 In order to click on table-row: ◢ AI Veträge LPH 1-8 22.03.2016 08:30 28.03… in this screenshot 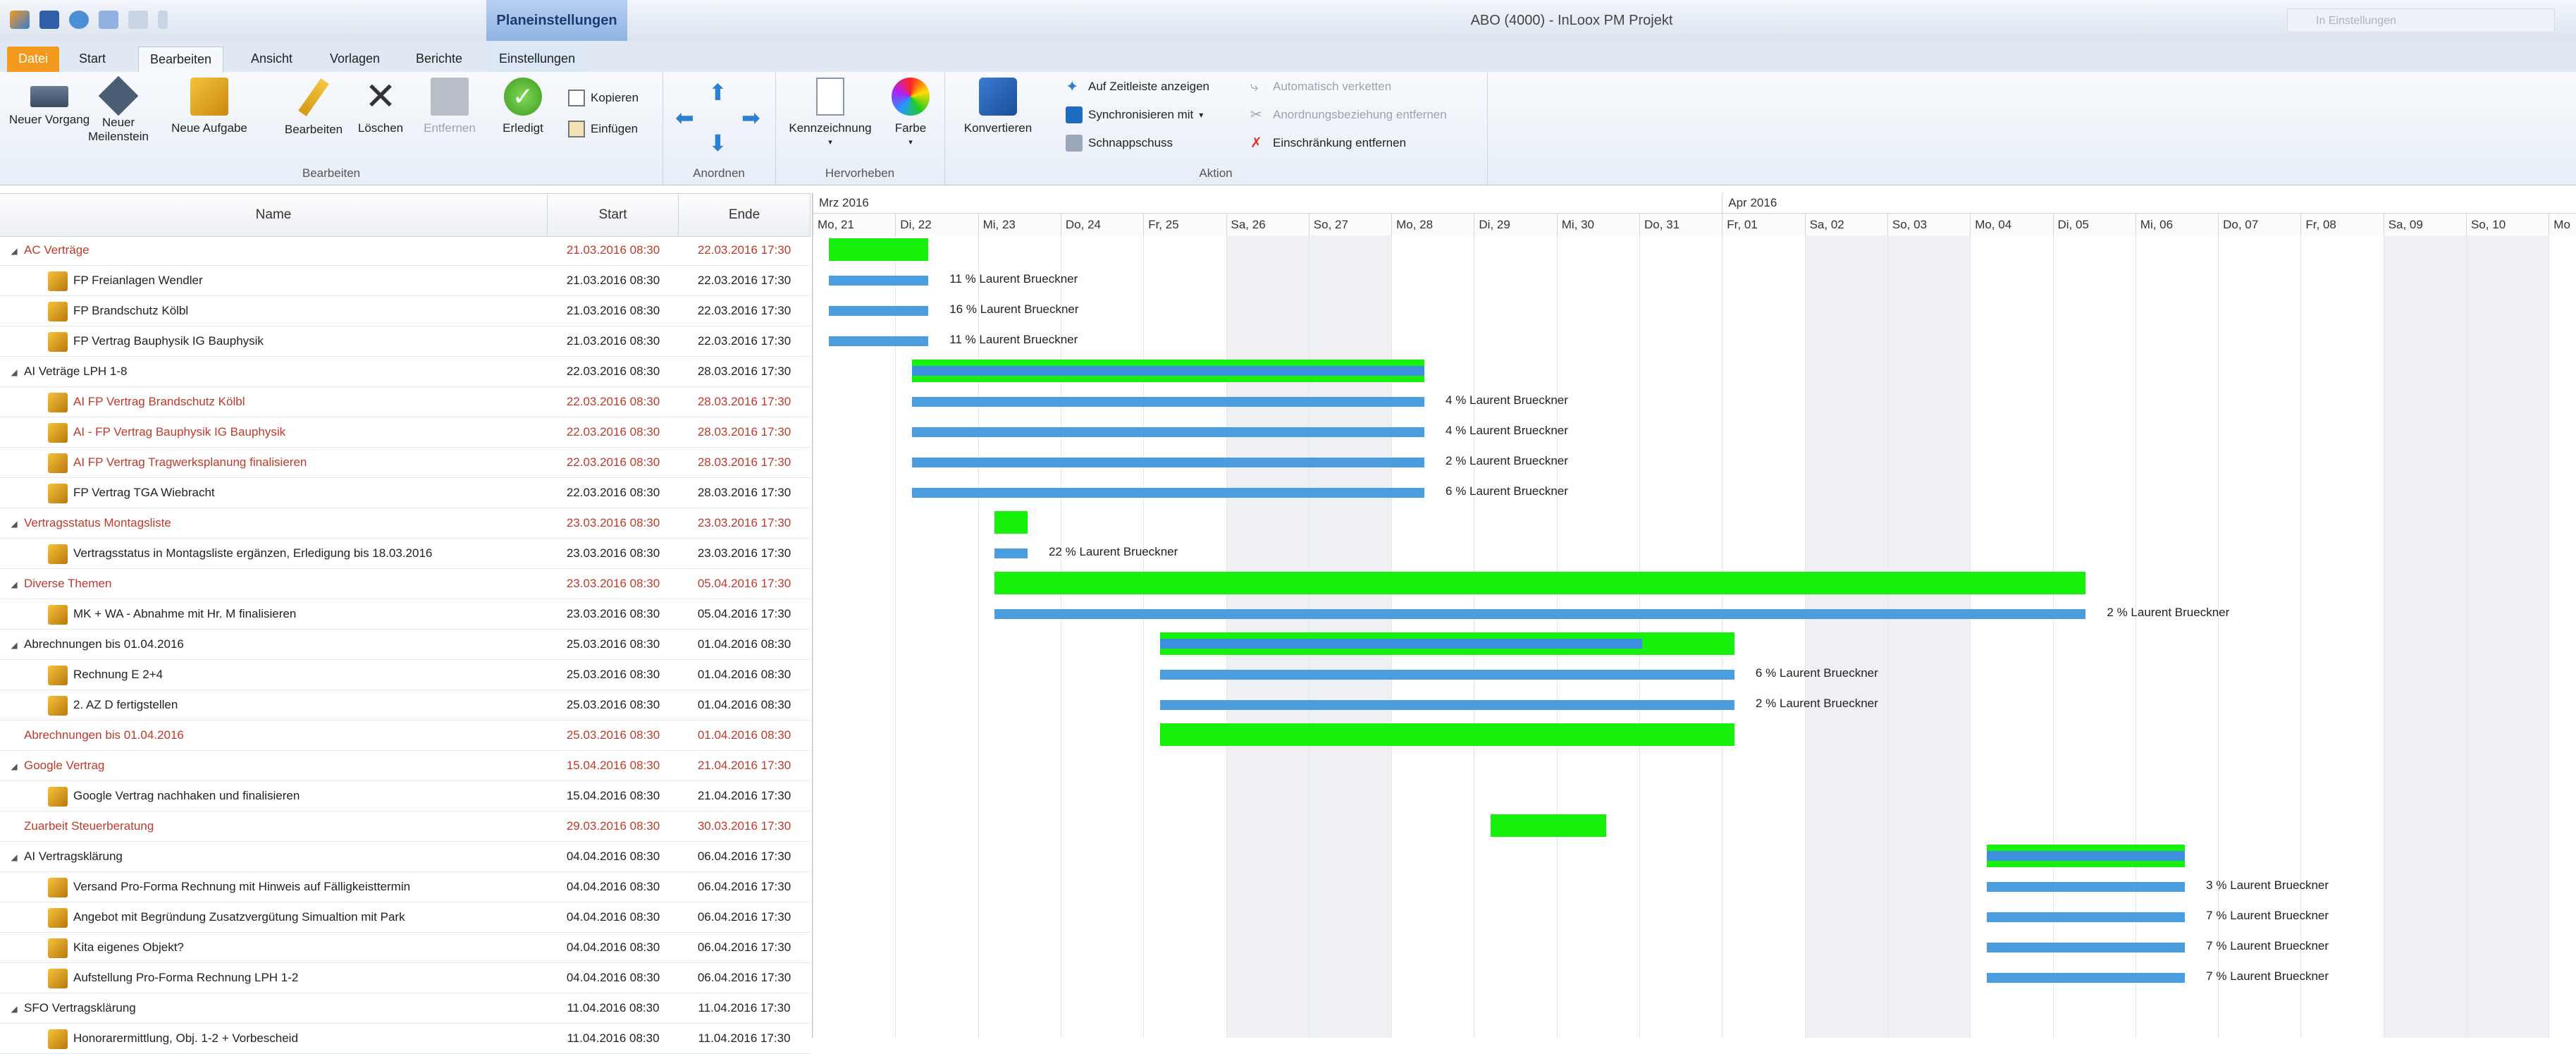, I will do `click(405, 372)`.